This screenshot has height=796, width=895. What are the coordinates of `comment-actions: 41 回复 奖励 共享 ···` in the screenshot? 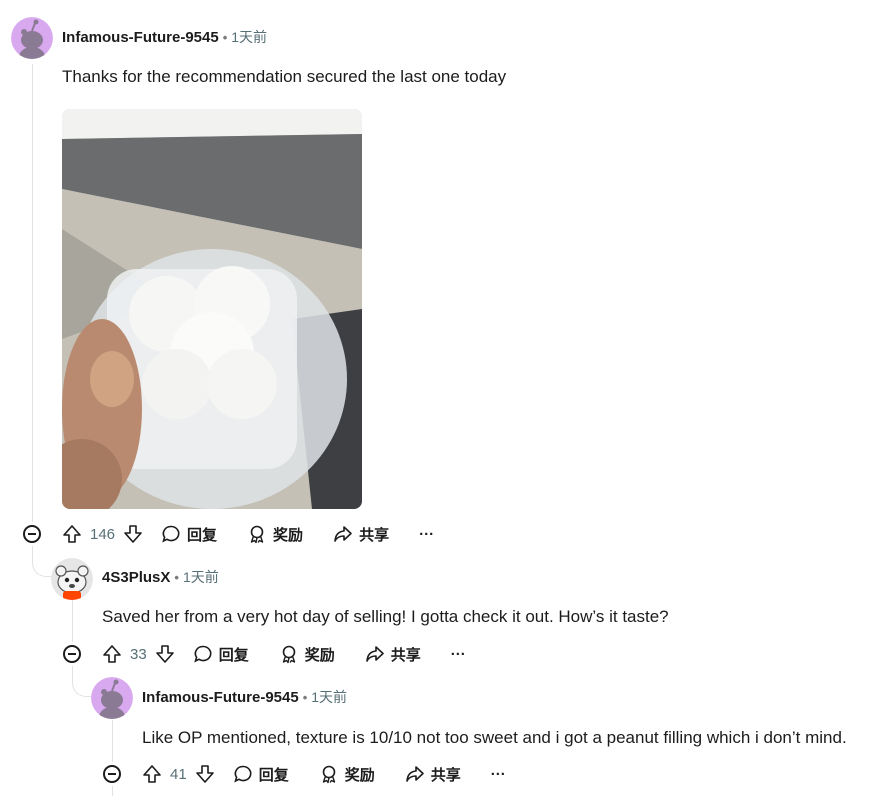 It's located at (324, 774).